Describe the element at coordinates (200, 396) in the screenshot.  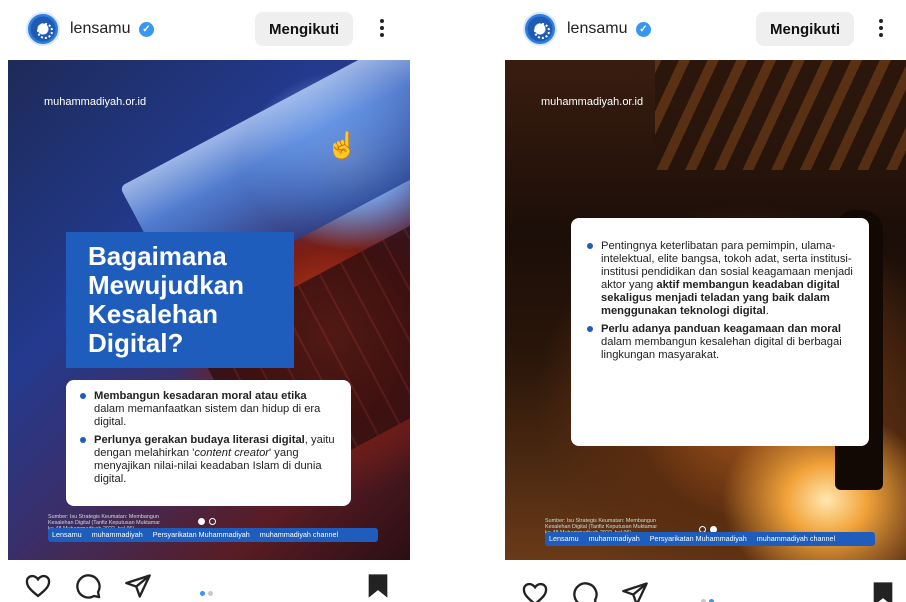
I see `bullet-bold: Membangun kesadaran moral atau etika` at that location.